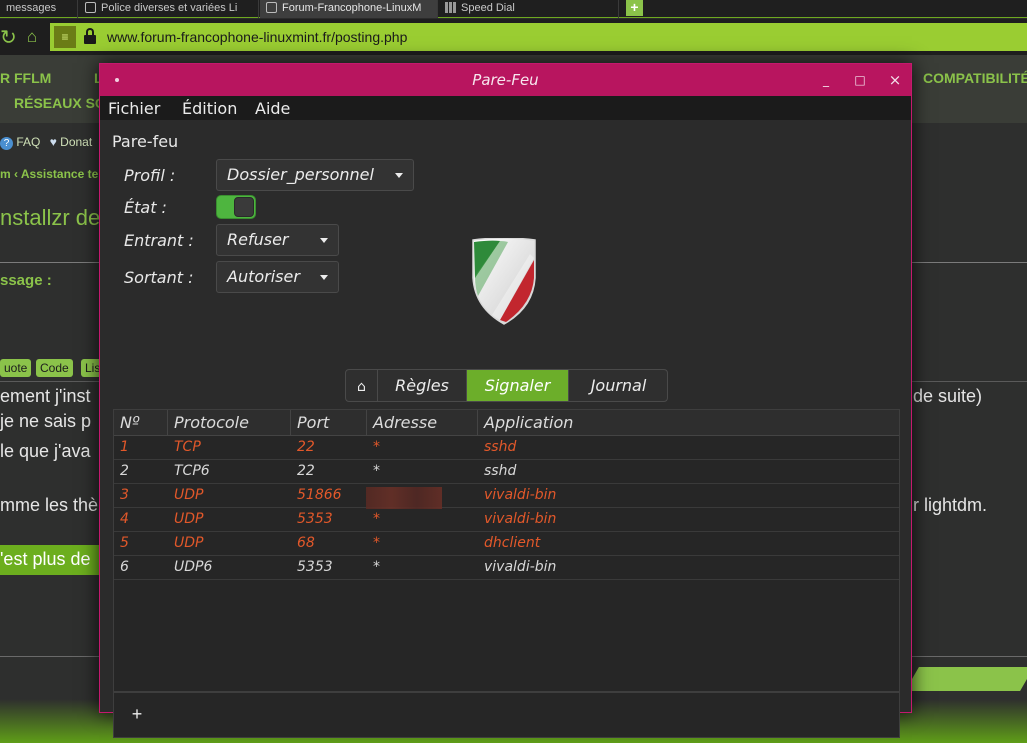 The image size is (1027, 743). What do you see at coordinates (31, 8) in the screenshot?
I see `tab-label: messages` at bounding box center [31, 8].